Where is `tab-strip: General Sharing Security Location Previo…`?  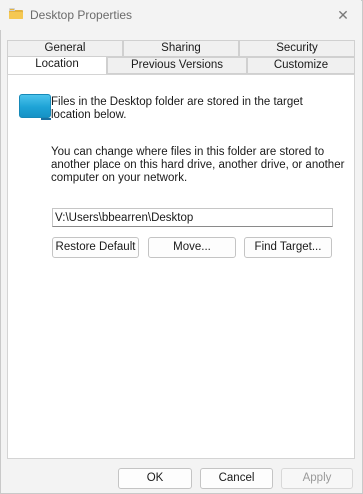 tab-strip: General Sharing Security Location Previo… is located at coordinates (181, 57).